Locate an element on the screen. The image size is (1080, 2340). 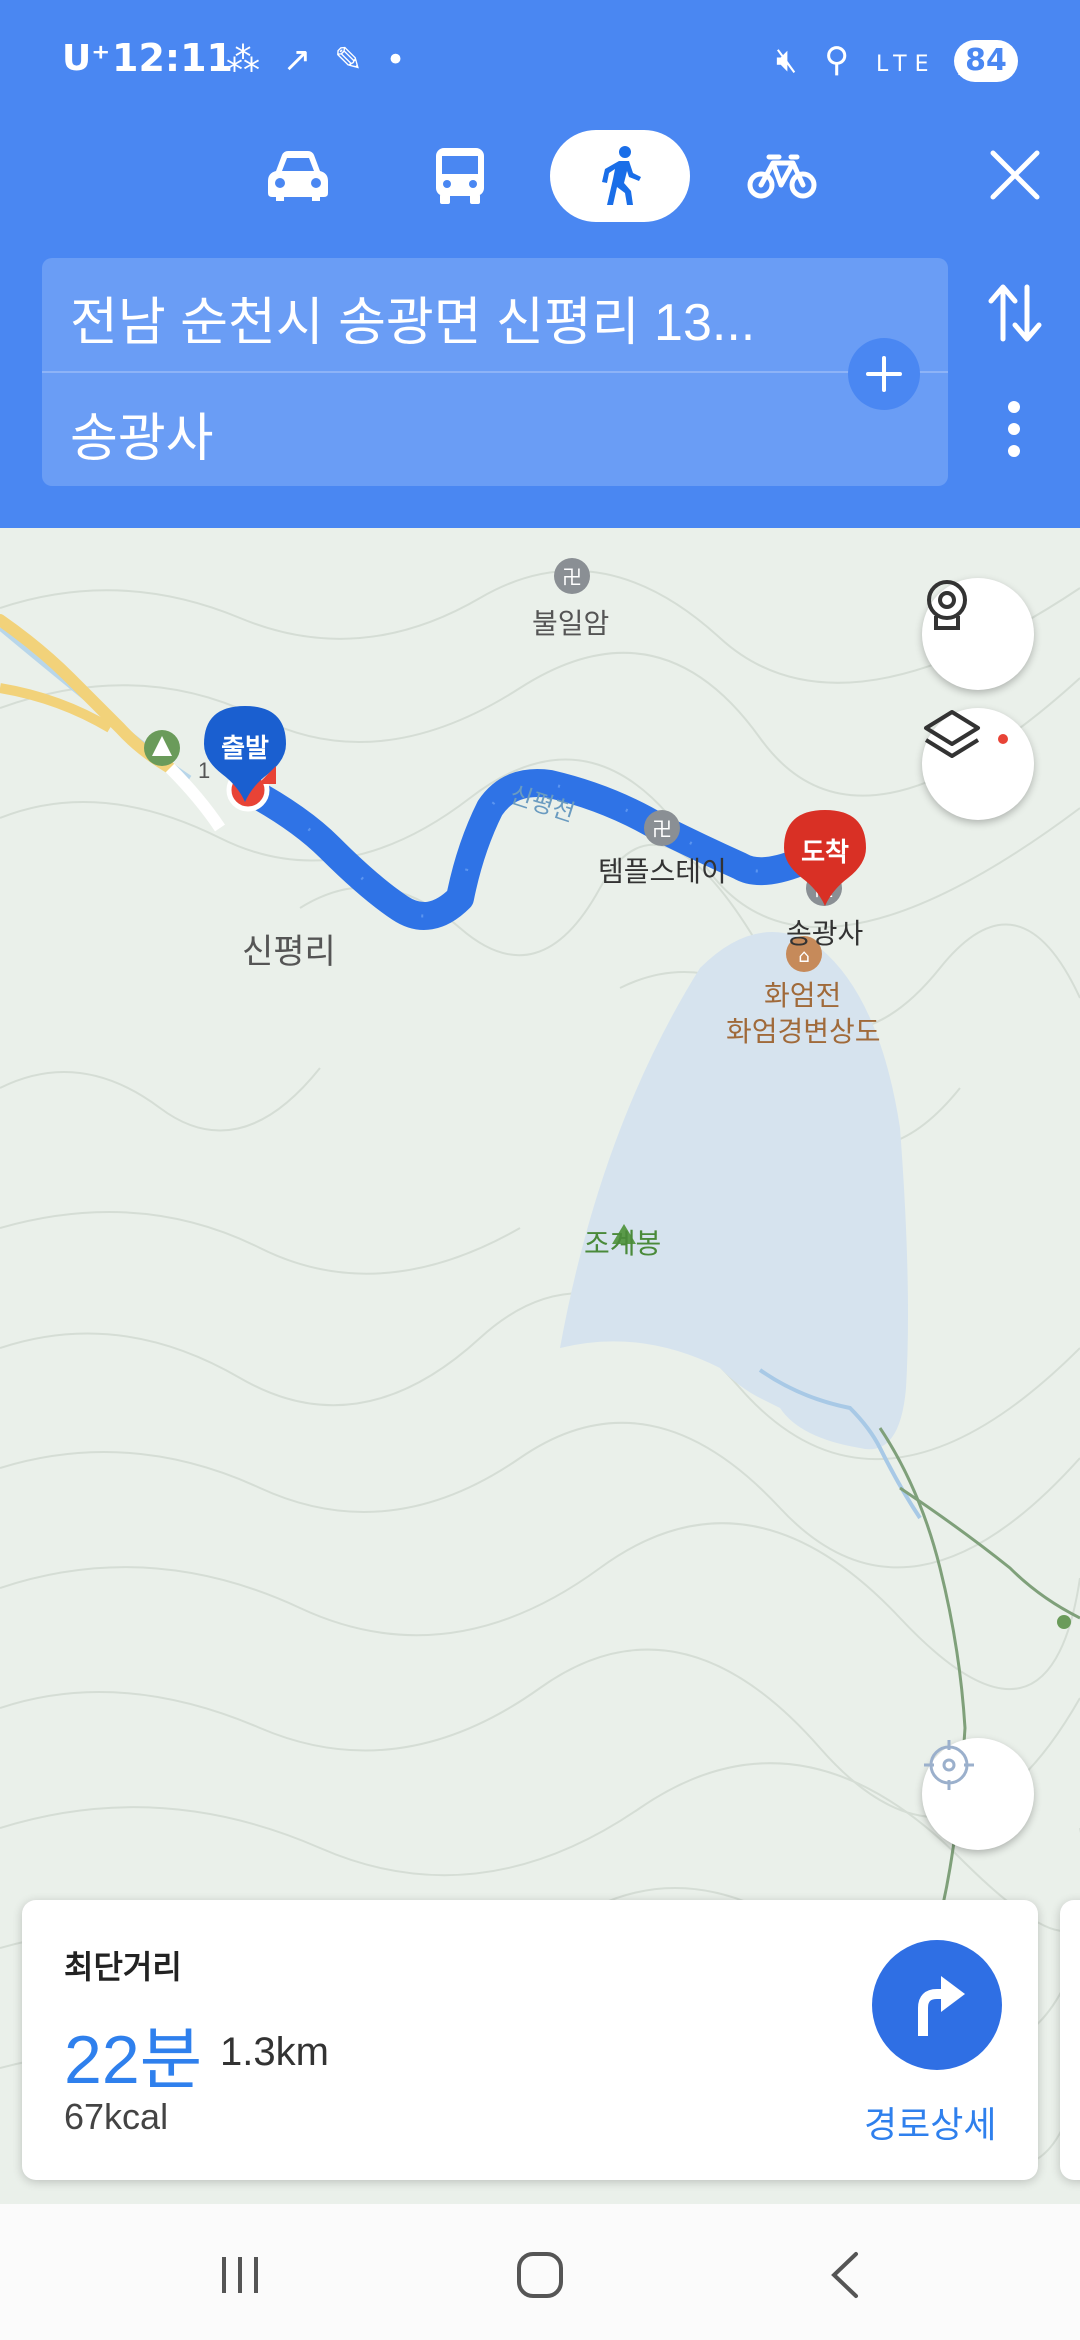
map-label-templestay: 템플스테이 is located at coordinates (662, 870).